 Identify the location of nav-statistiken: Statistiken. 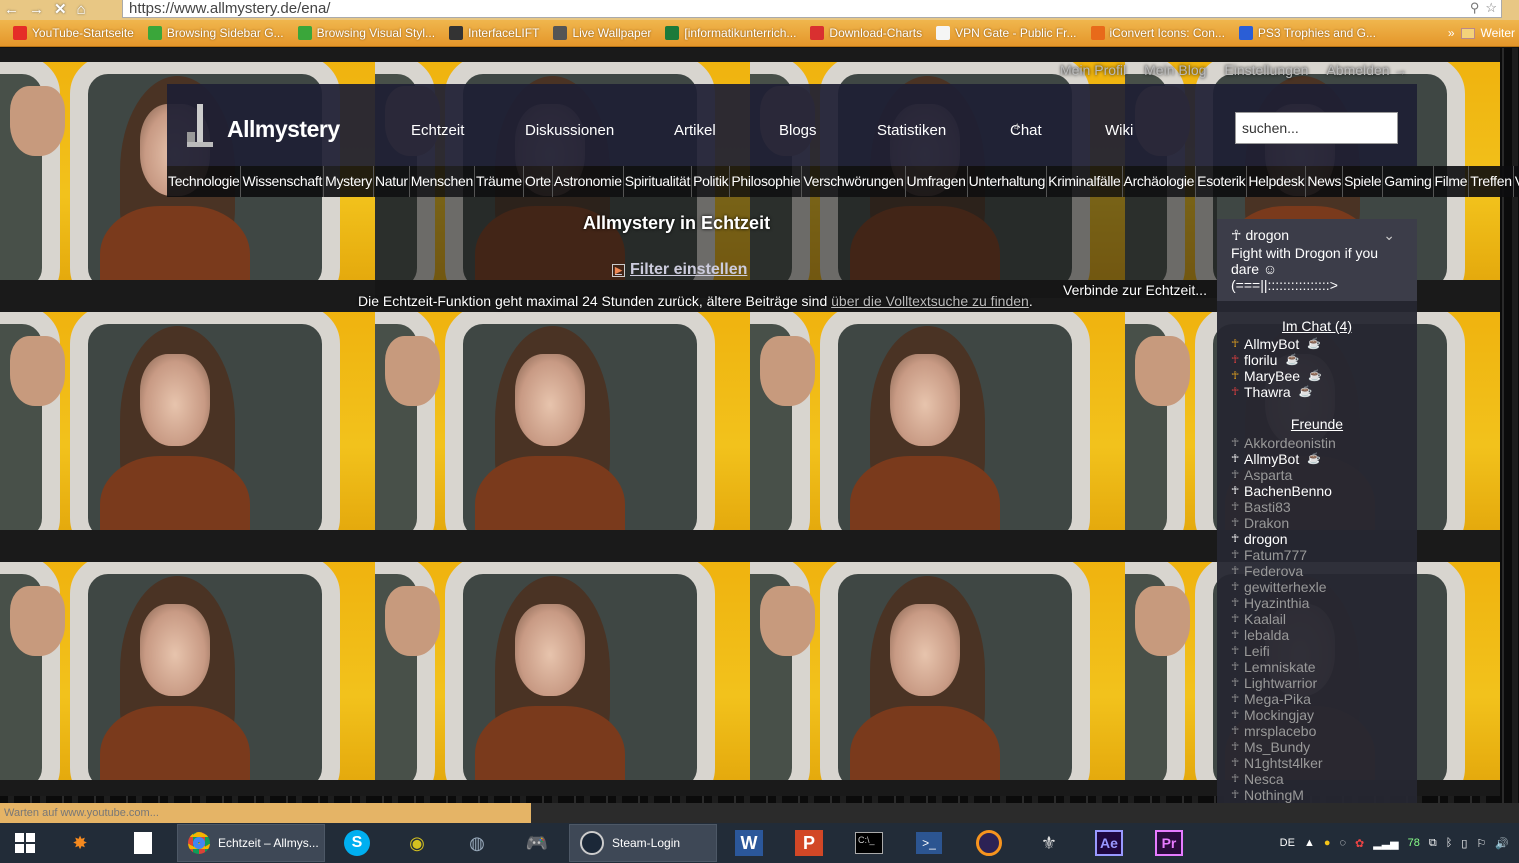
(911, 130).